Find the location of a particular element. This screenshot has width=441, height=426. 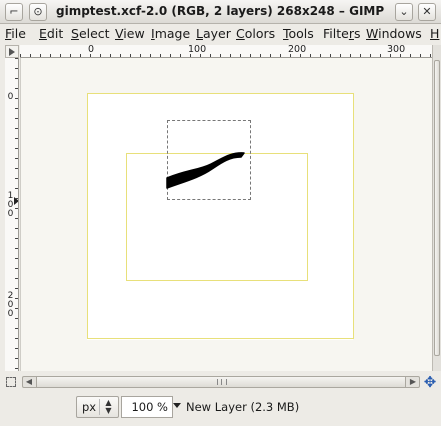

menu-select: Select is located at coordinates (90, 33).